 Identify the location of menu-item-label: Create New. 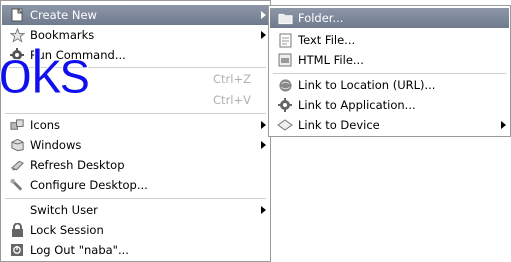
(63, 15).